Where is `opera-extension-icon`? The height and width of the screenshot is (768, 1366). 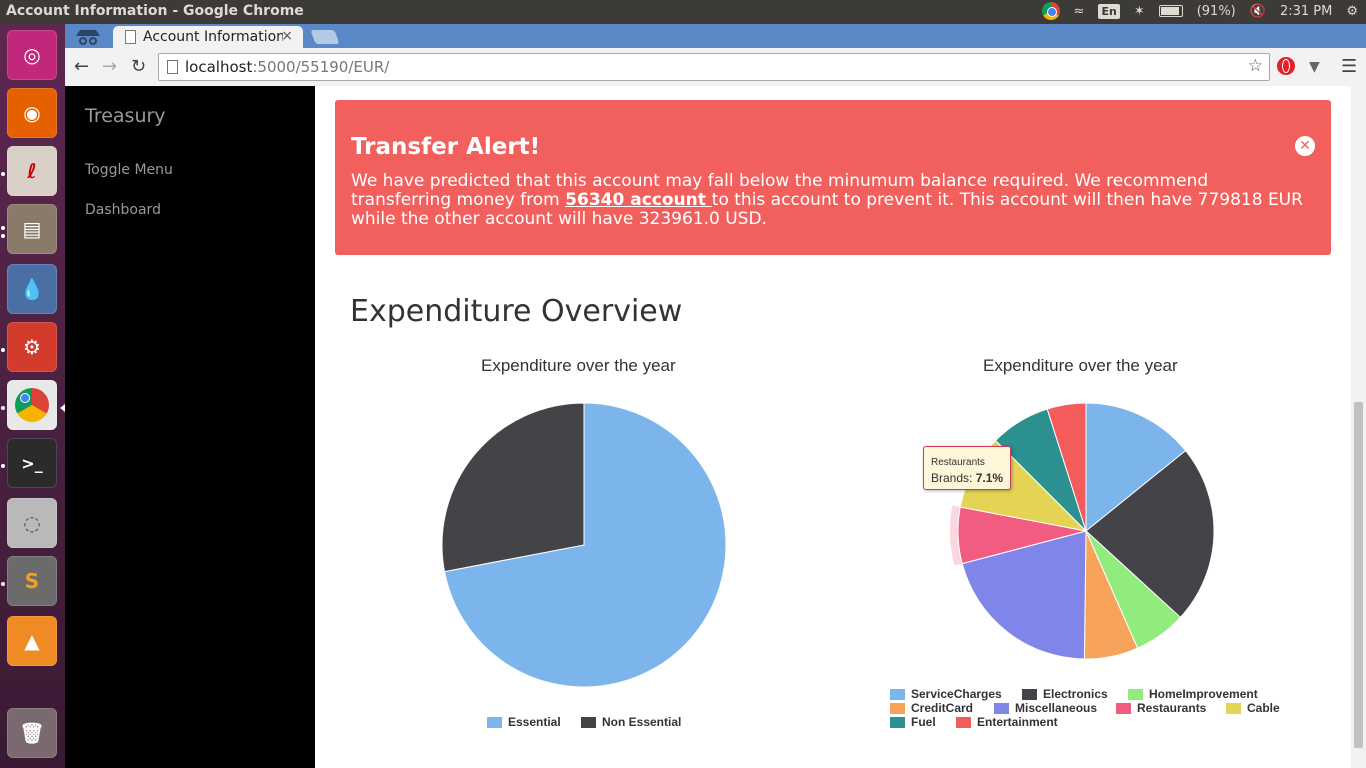
opera-extension-icon is located at coordinates (1286, 66).